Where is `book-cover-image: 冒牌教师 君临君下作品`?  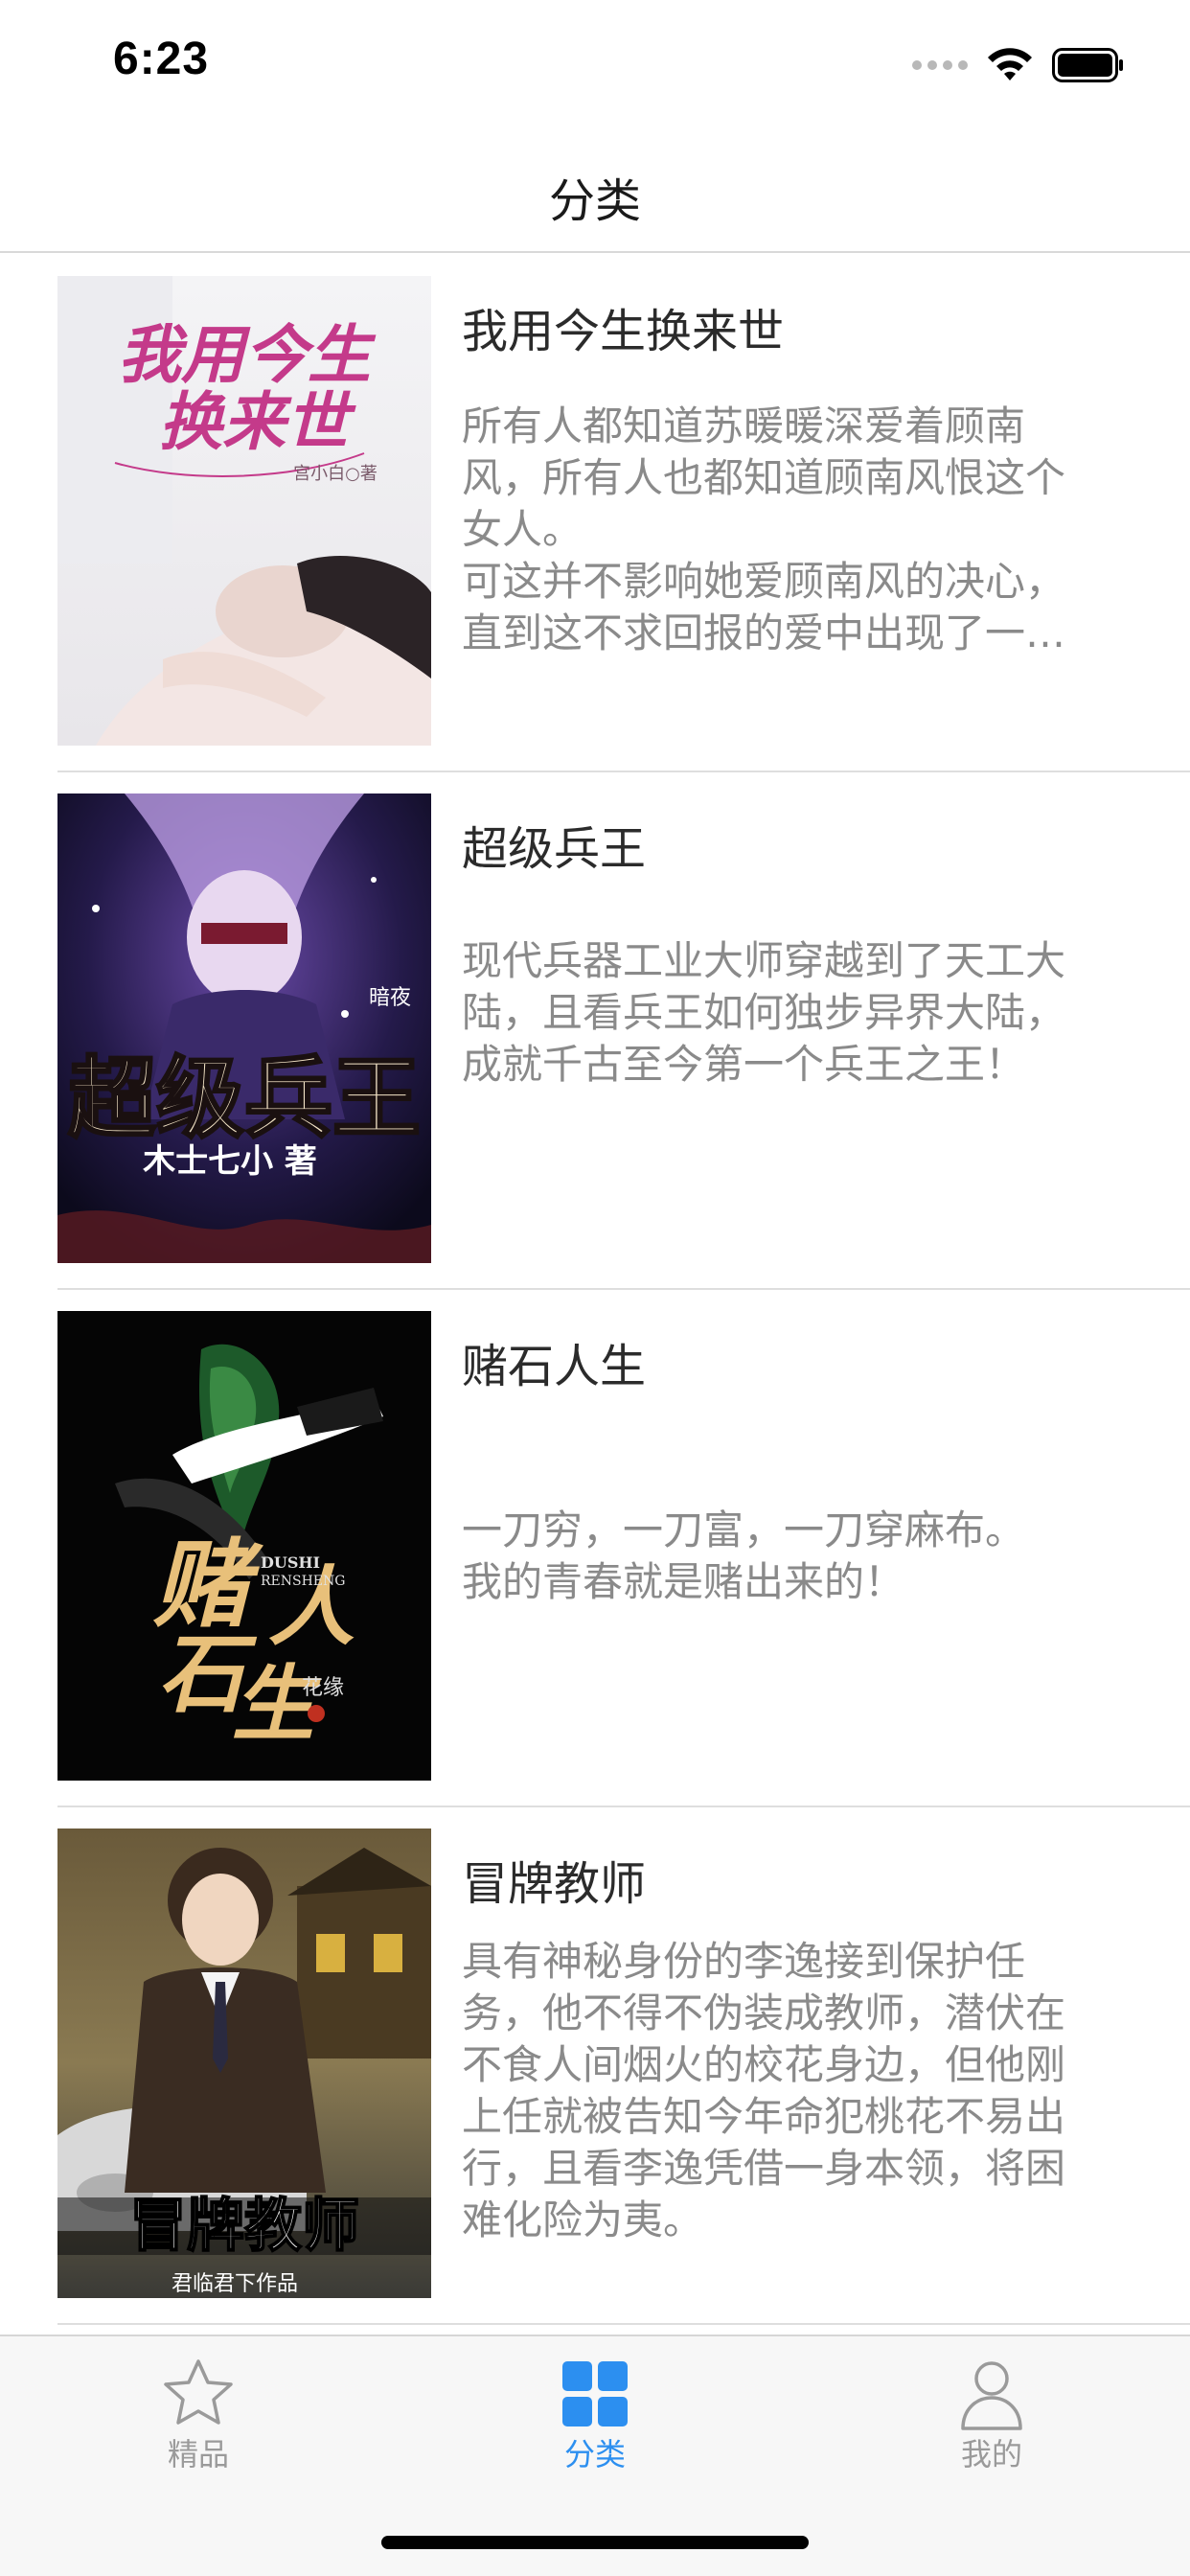
book-cover-image: 冒牌教师 君临君下作品 is located at coordinates (244, 2063).